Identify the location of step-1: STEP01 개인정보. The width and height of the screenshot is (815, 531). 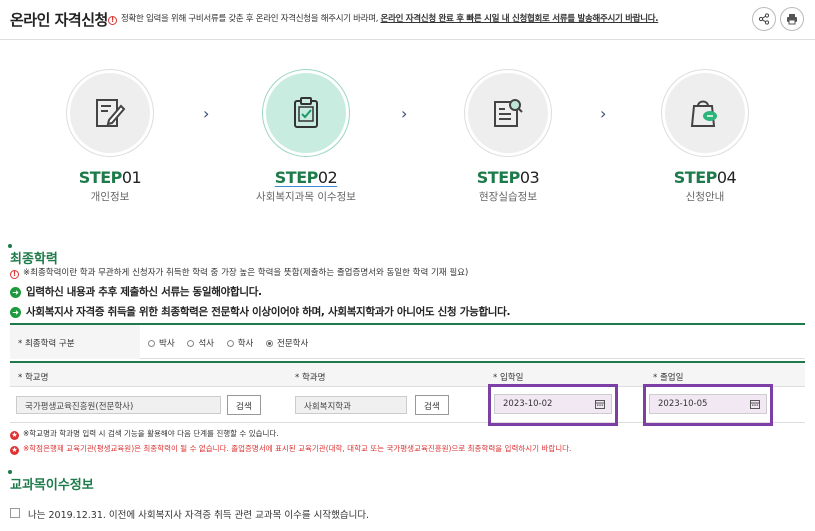
(110, 137).